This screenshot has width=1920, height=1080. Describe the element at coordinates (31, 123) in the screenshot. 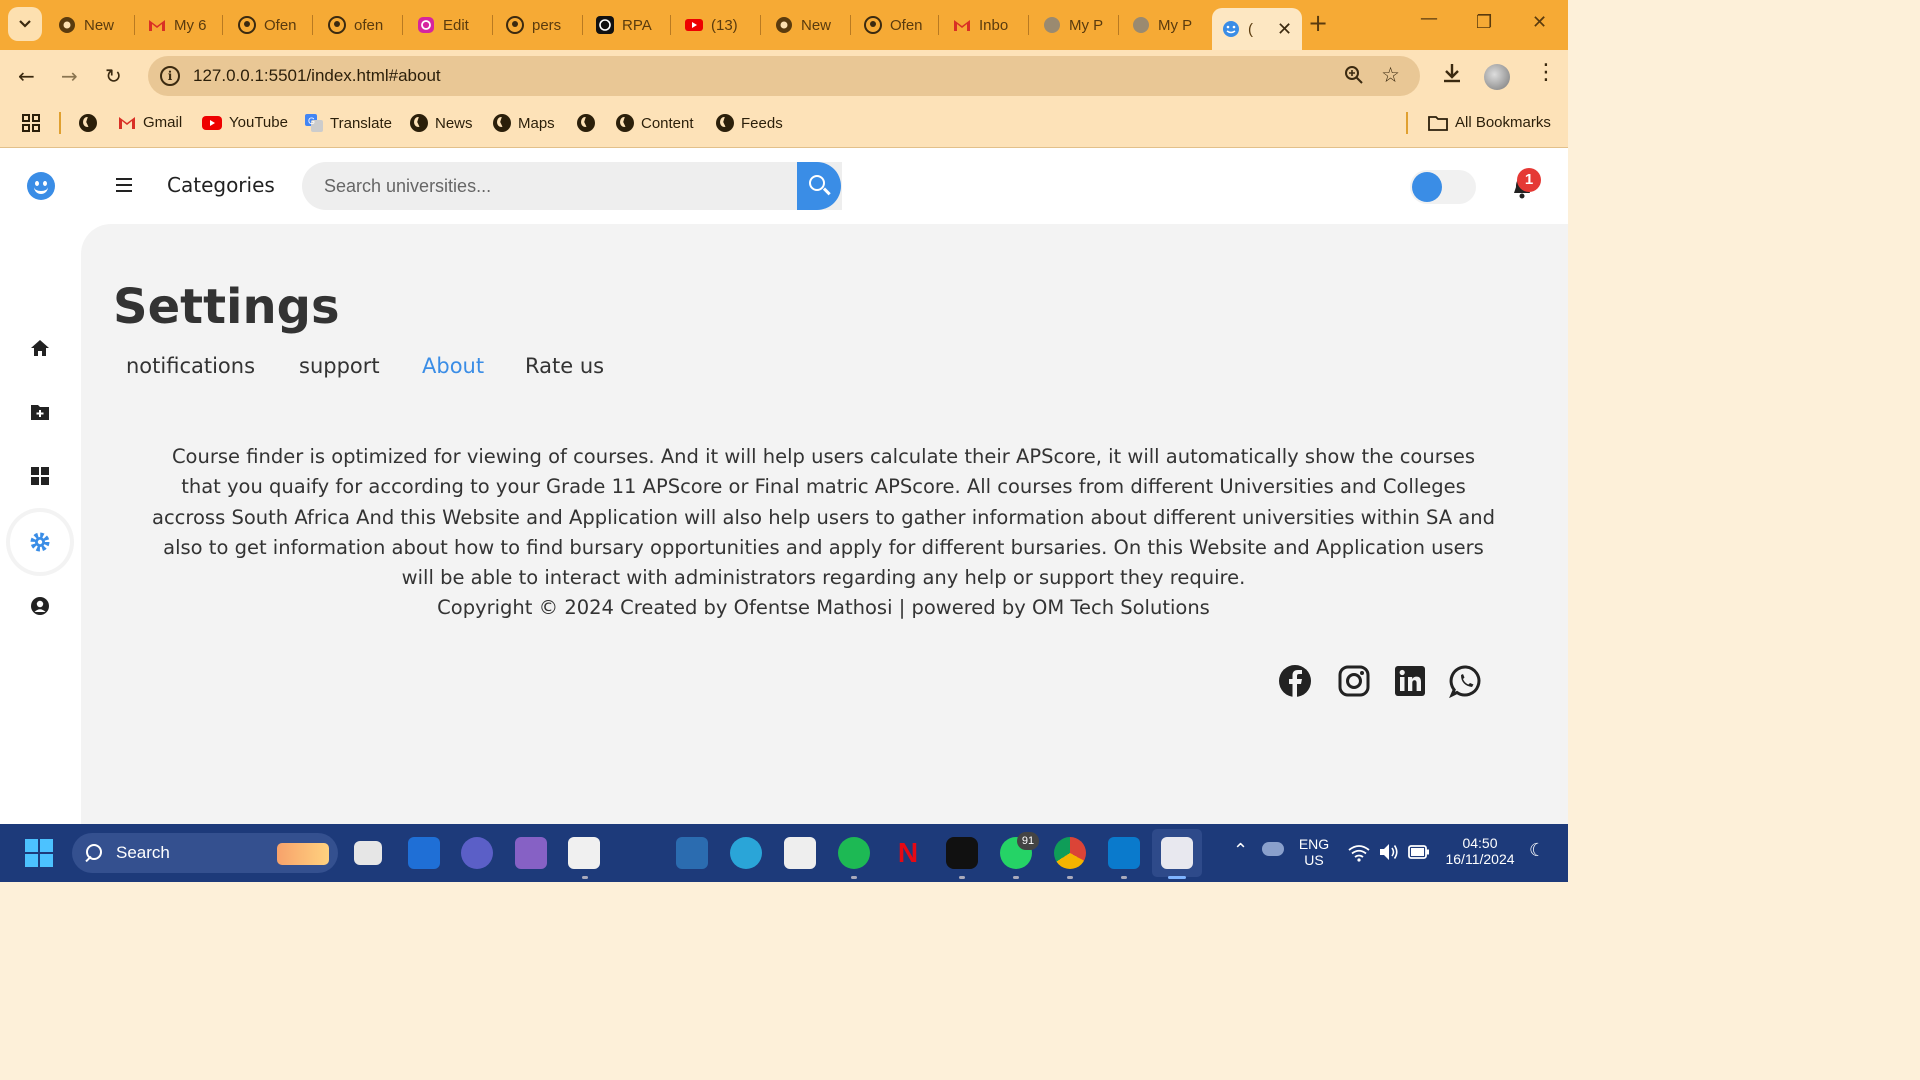

I see `apps-grid-icon` at that location.